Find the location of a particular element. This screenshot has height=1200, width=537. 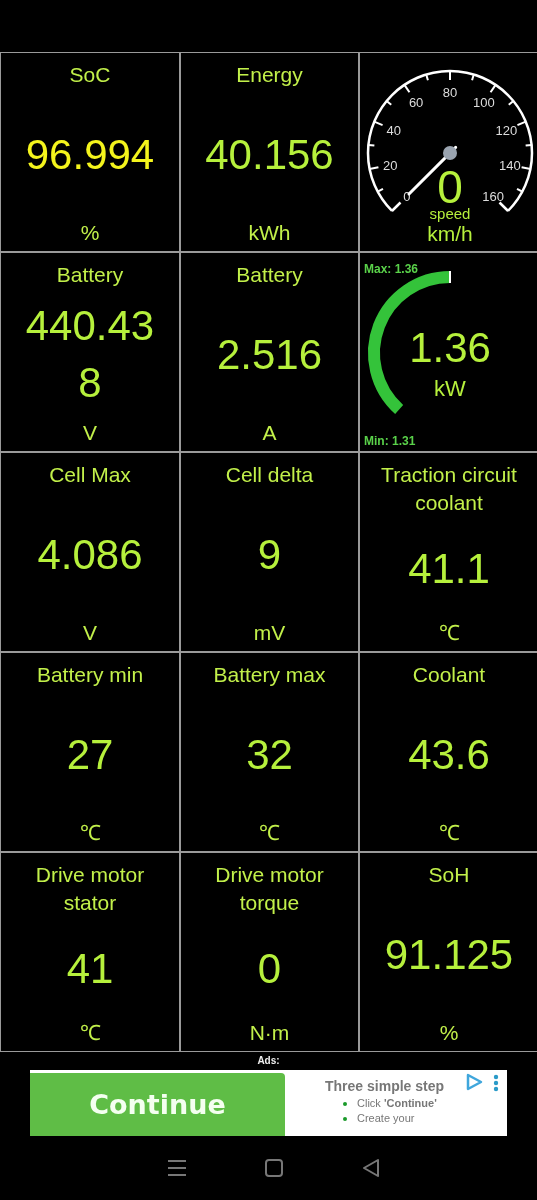

more-icon is located at coordinates (496, 1083).